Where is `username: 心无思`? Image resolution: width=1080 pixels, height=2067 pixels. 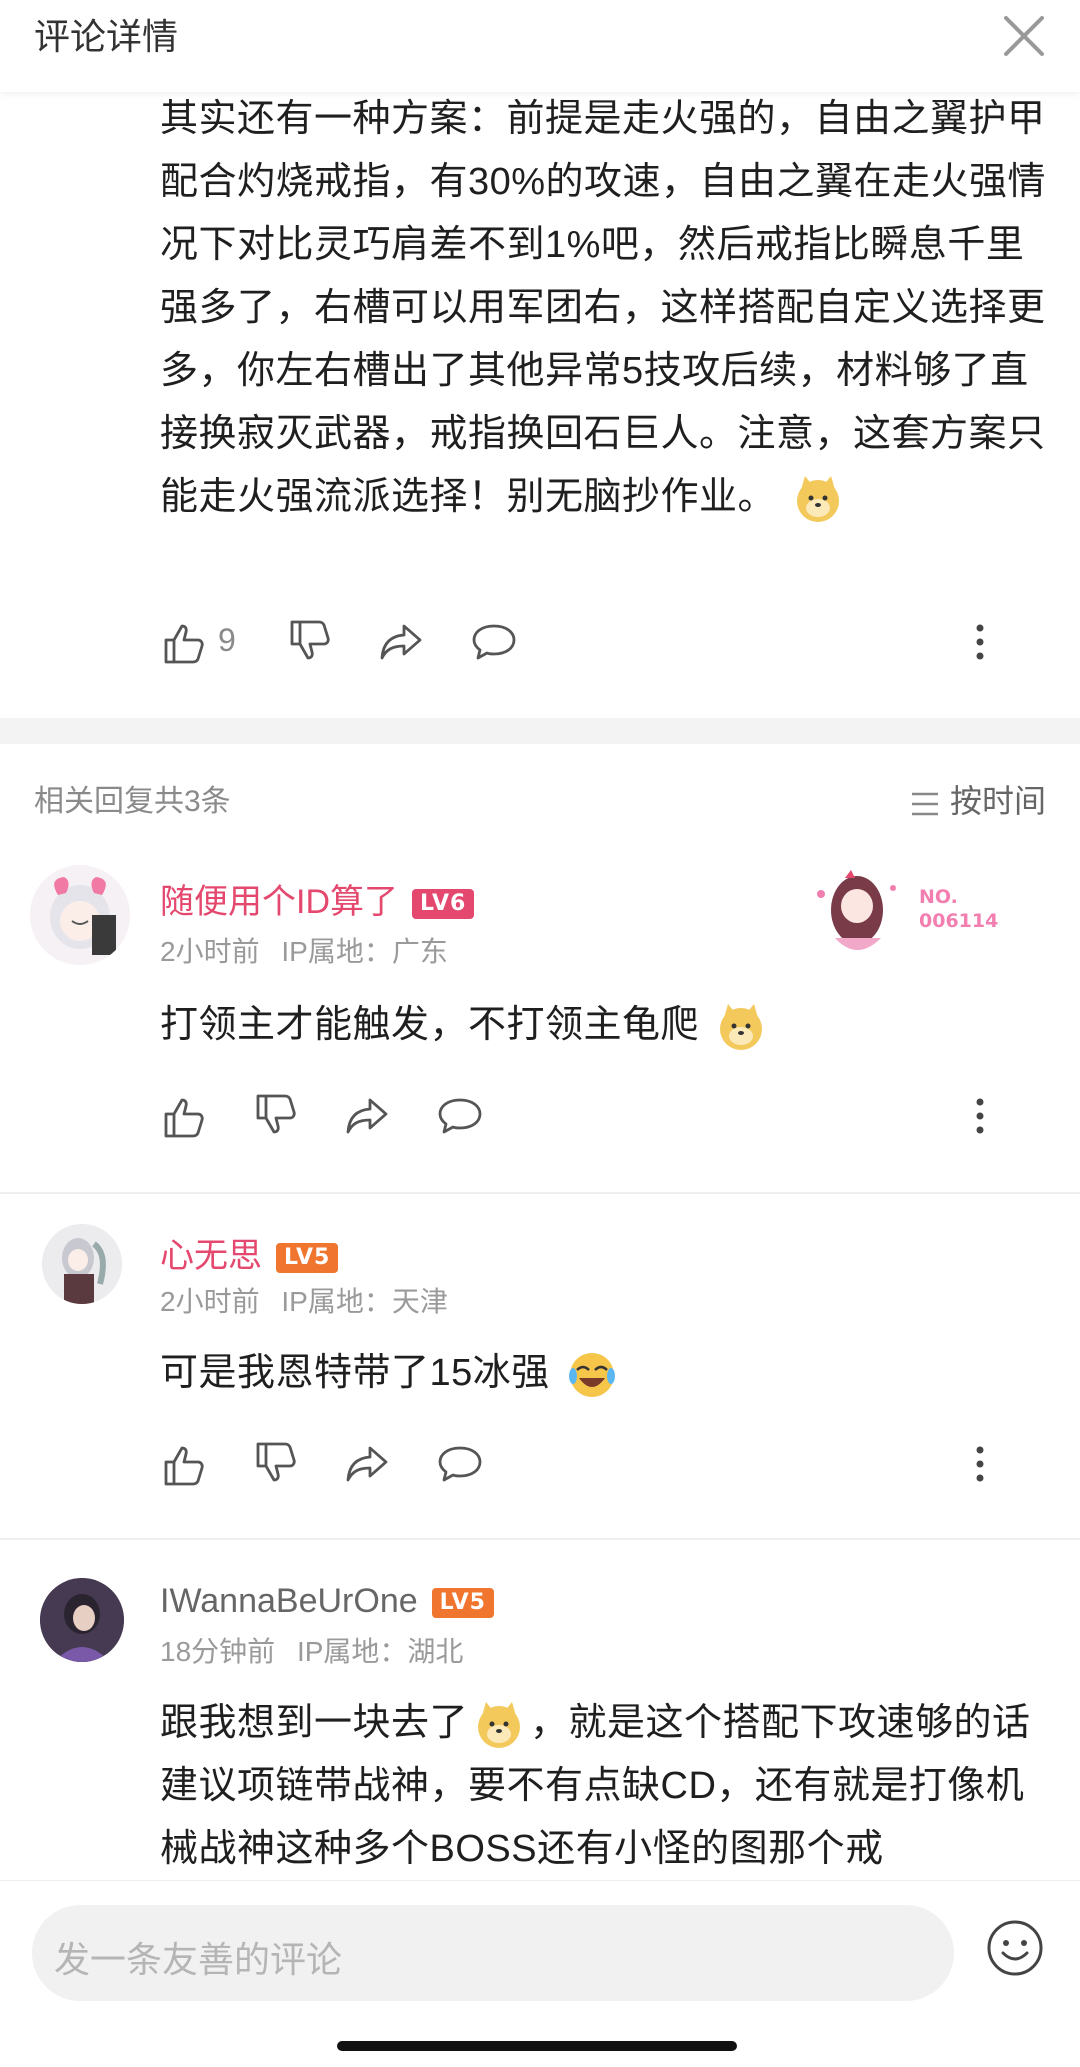 username: 心无思 is located at coordinates (211, 1256).